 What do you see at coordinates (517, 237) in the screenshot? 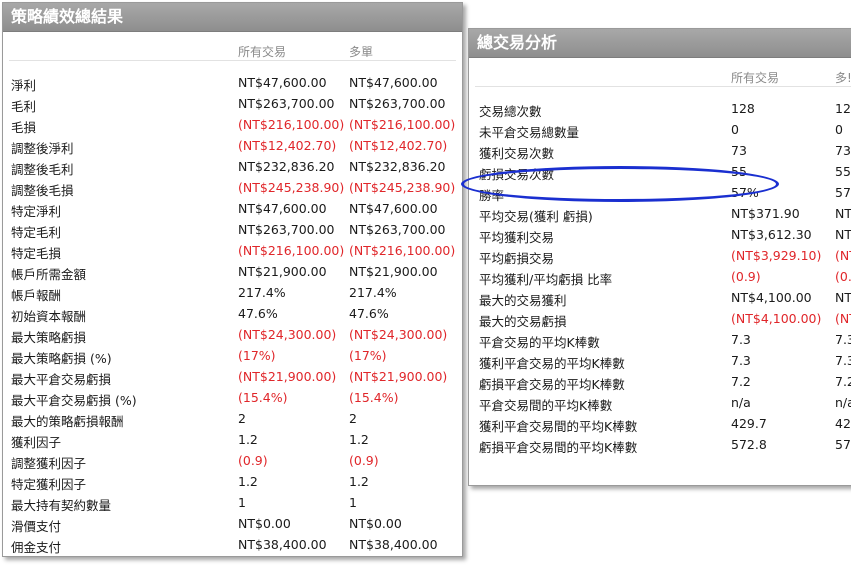
I see `row-label: 平均獲利交易` at bounding box center [517, 237].